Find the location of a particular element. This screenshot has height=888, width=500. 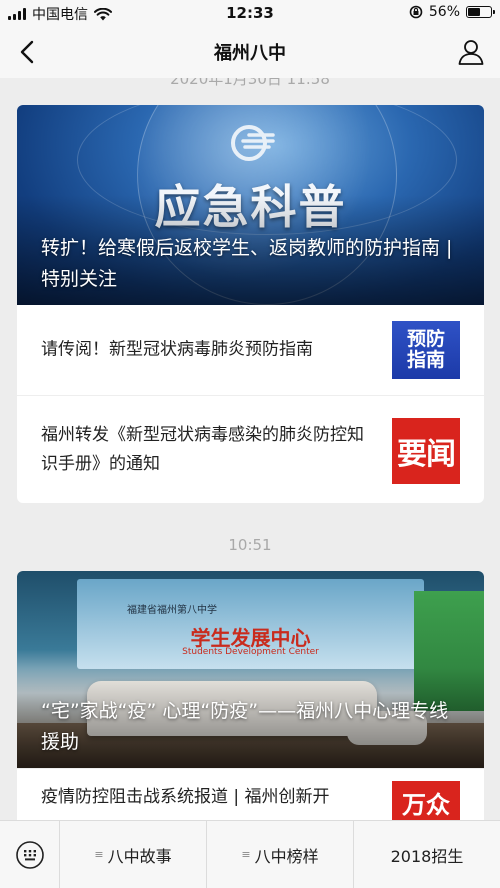

emergency-logo-icon is located at coordinates (253, 143).